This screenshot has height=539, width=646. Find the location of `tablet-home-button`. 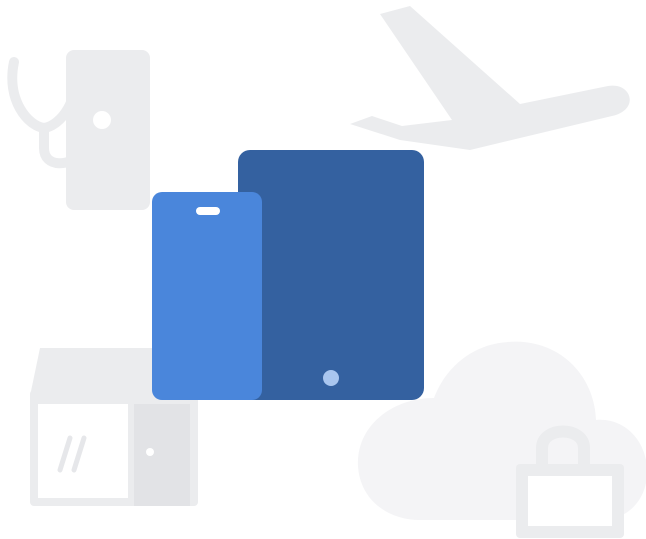

tablet-home-button is located at coordinates (331, 378).